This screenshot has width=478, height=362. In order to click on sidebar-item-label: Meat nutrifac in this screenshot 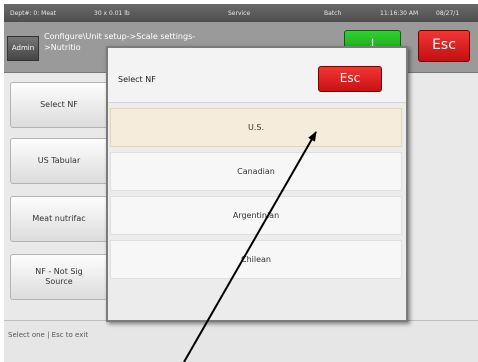, I will do `click(59, 218)`.